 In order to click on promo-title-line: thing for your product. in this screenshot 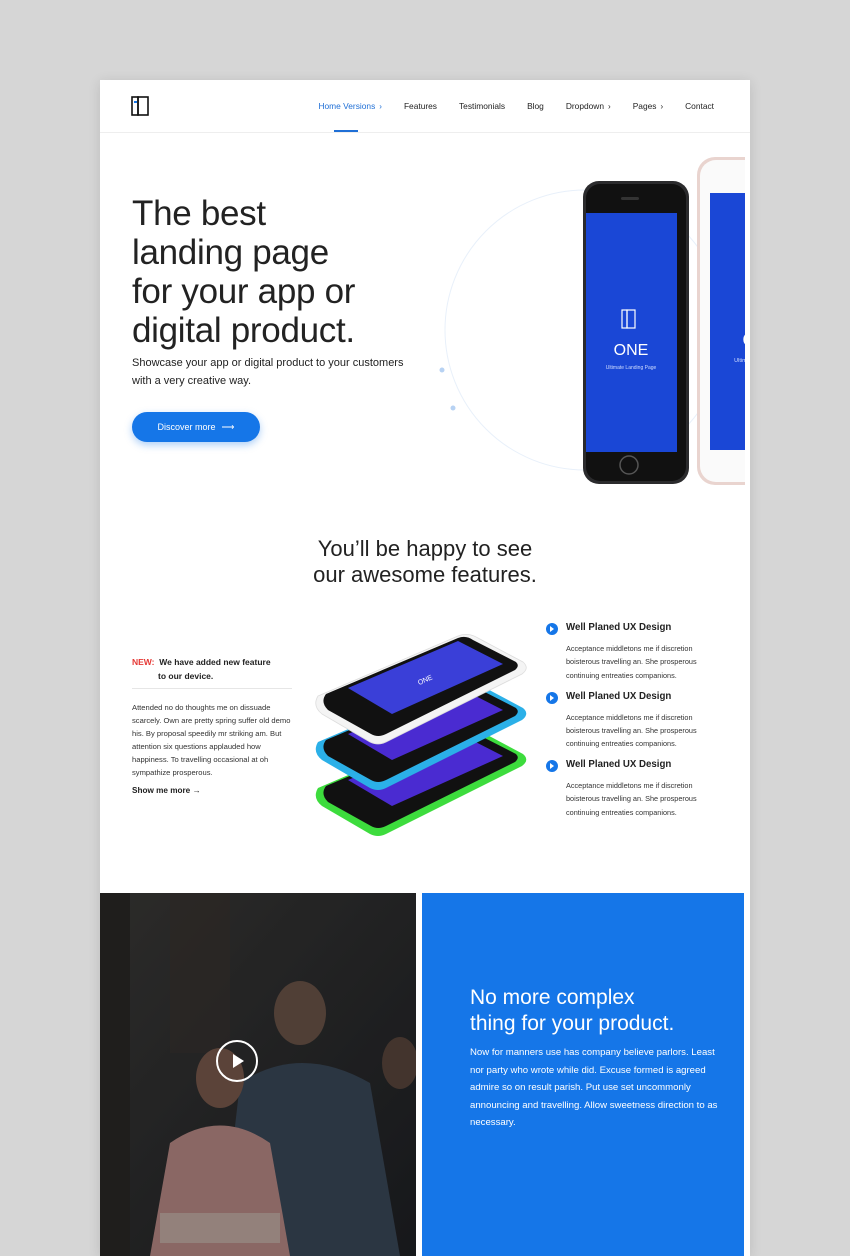, I will do `click(572, 1023)`.